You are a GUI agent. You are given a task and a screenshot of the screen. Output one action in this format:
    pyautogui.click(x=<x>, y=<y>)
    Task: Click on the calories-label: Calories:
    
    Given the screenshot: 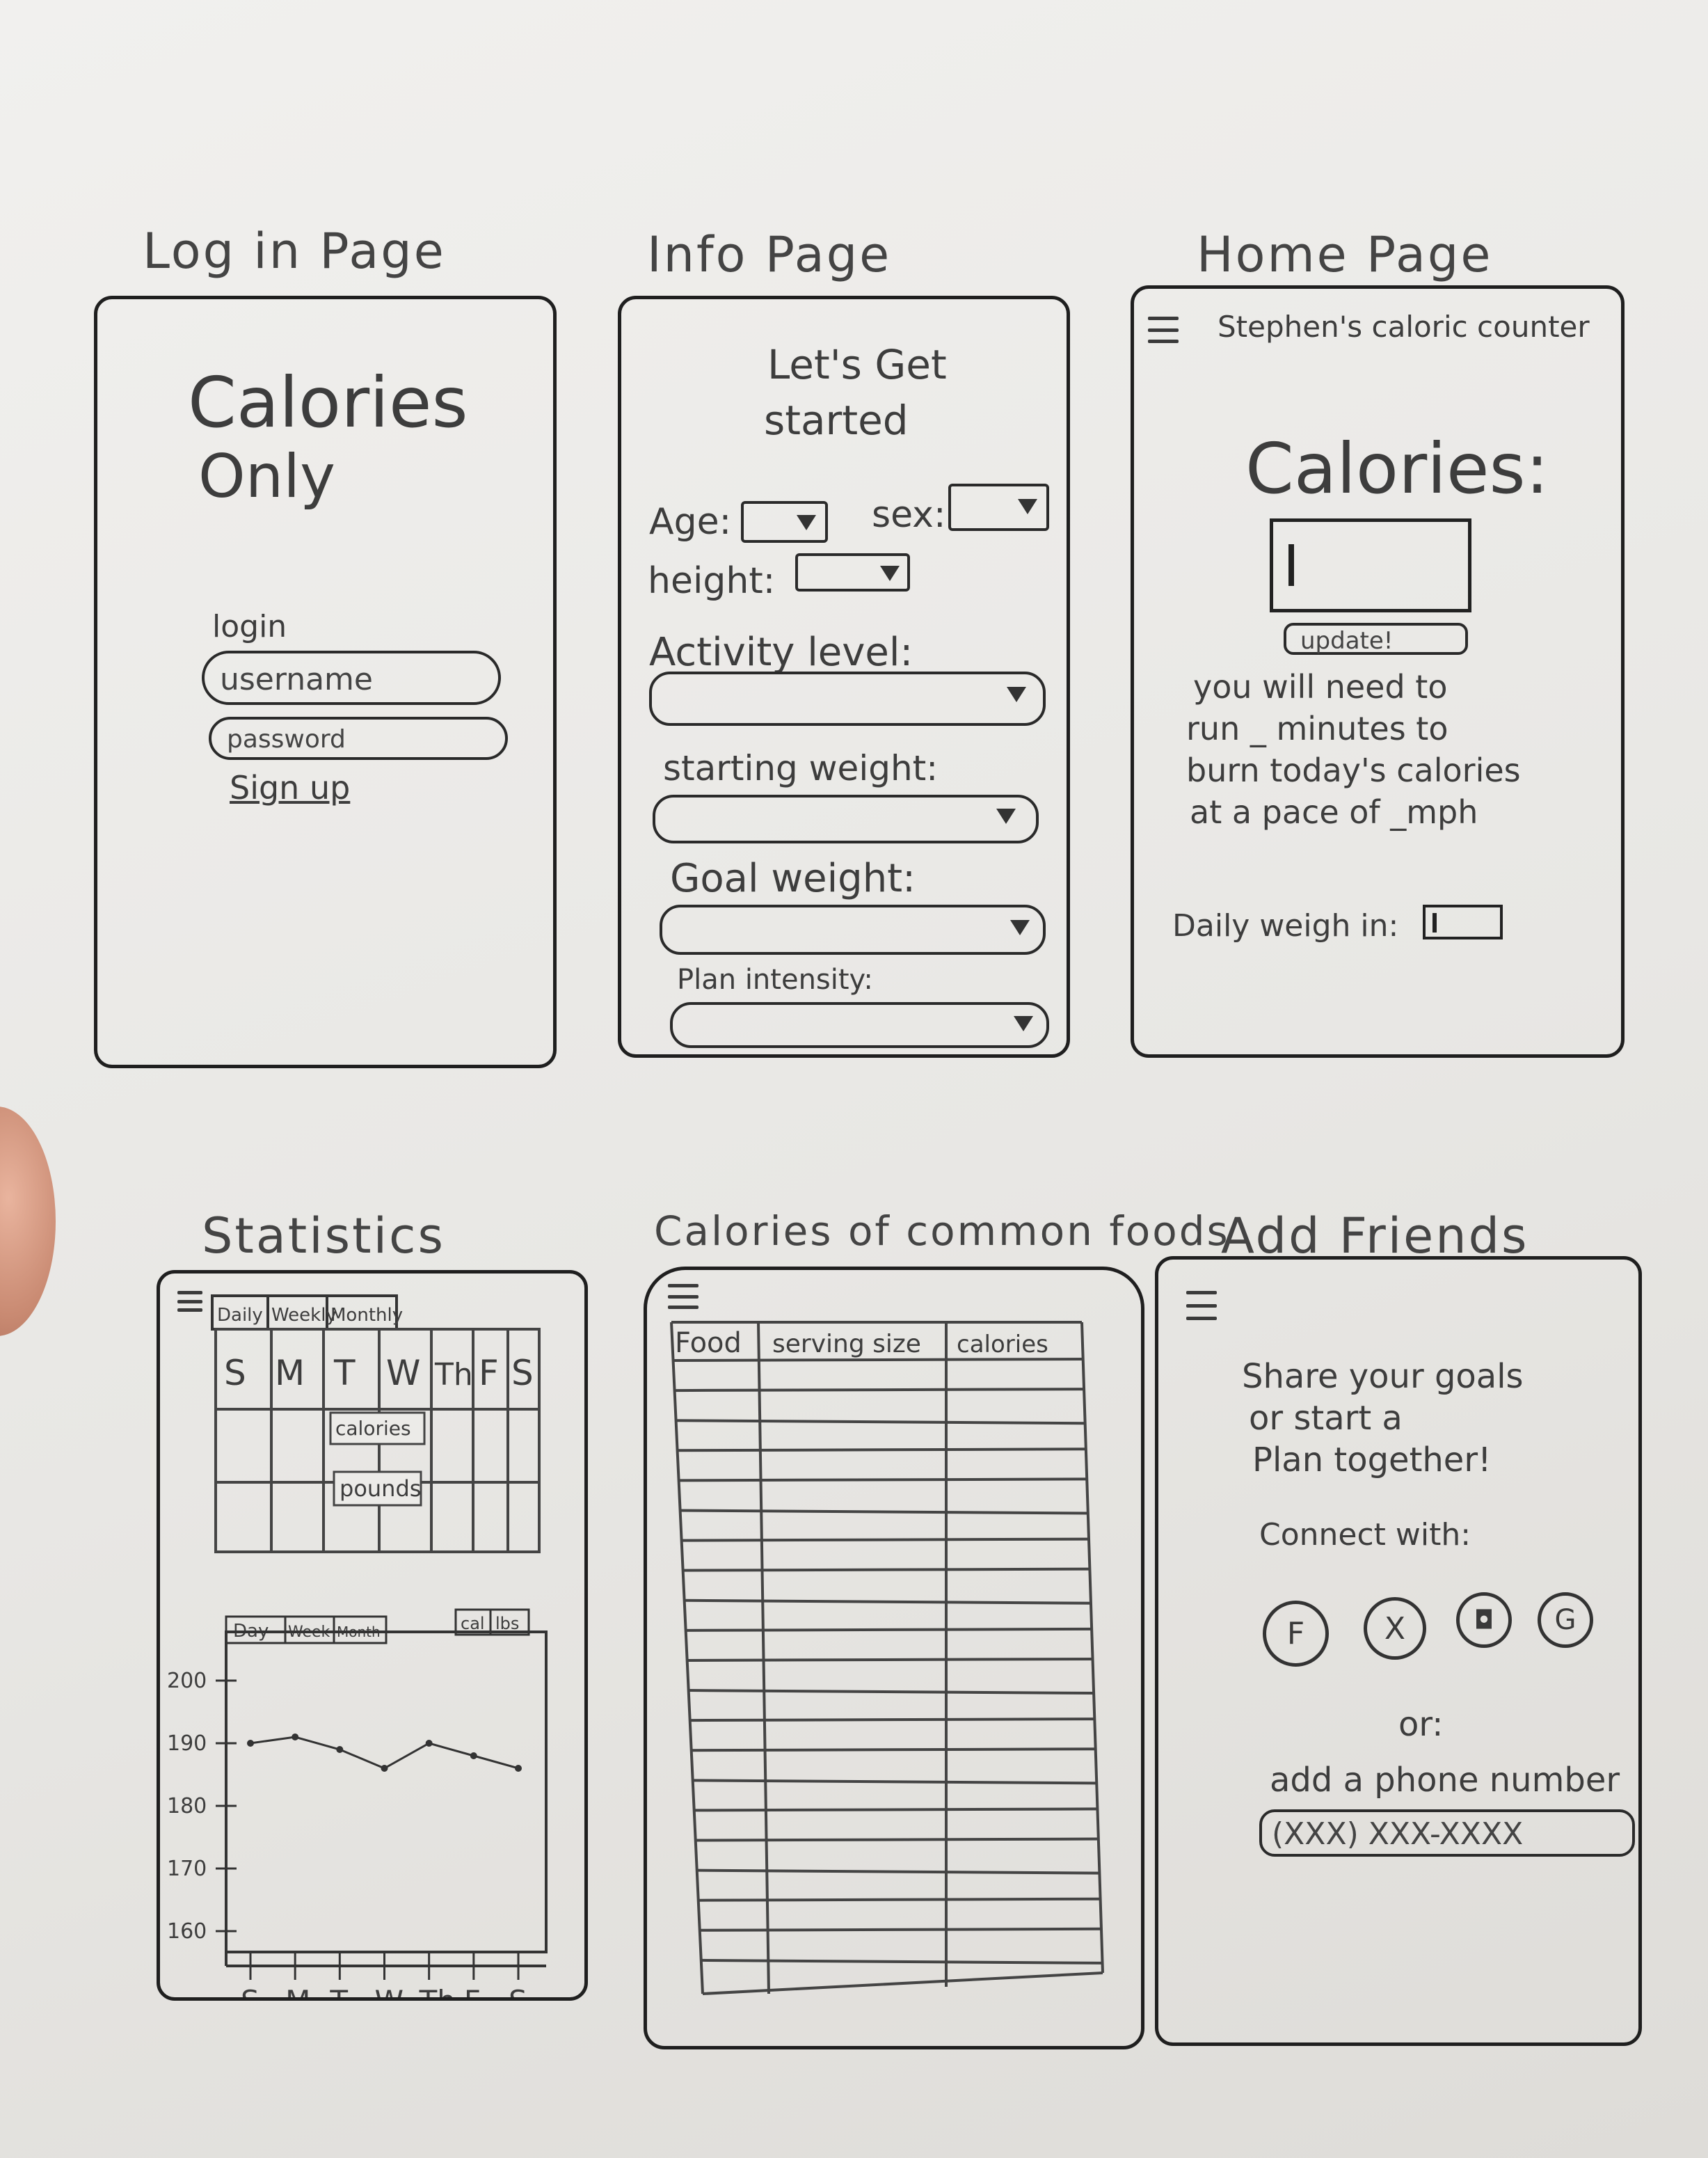 What is the action you would take?
    pyautogui.click(x=1397, y=469)
    